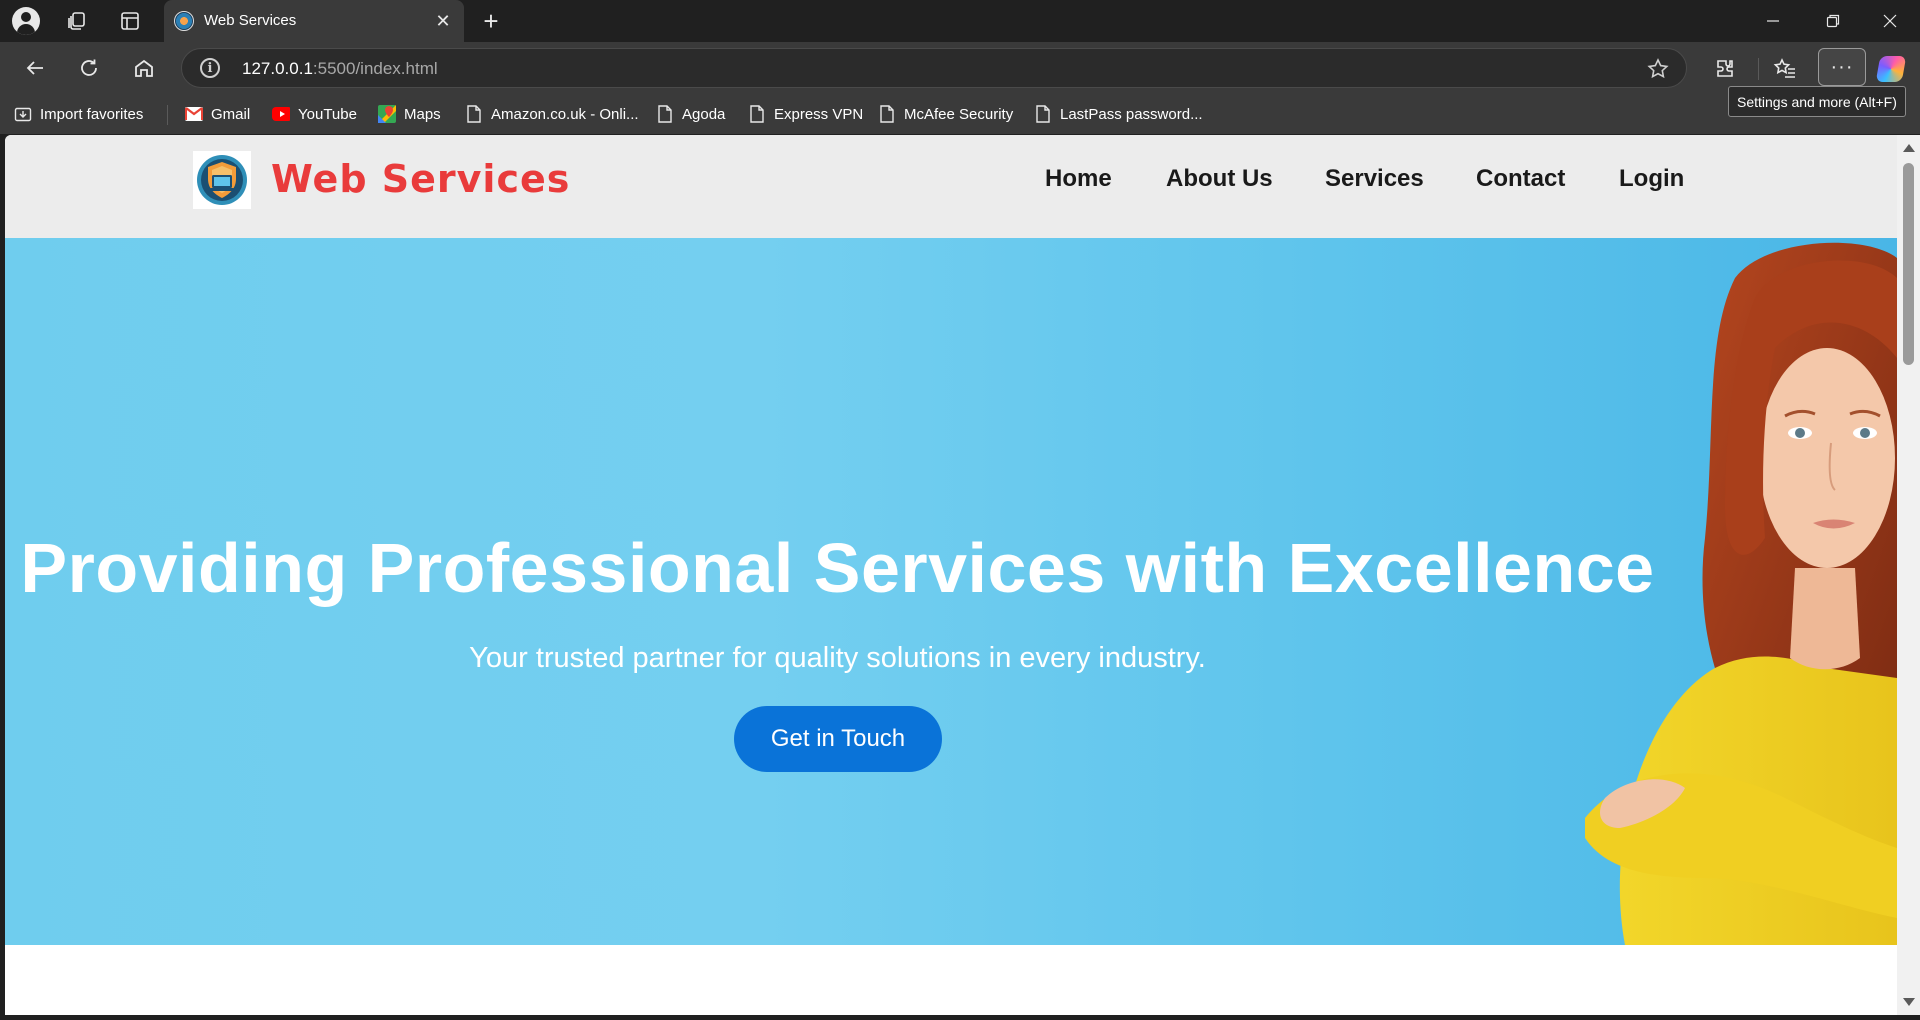 This screenshot has height=1020, width=1920. I want to click on favorite-import: Import favorites, so click(78, 114).